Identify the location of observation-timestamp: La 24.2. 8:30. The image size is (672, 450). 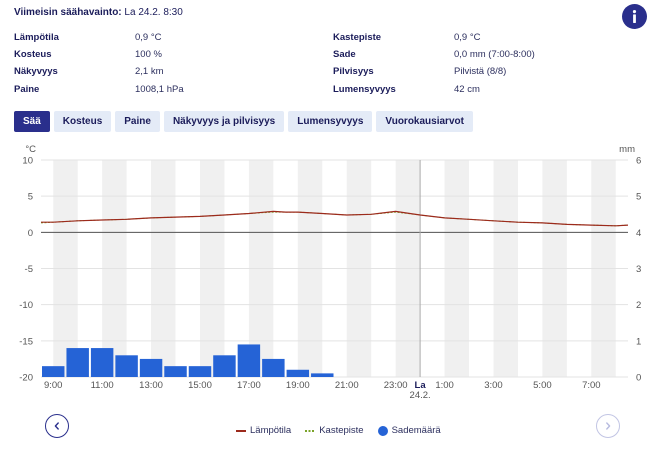
(153, 12).